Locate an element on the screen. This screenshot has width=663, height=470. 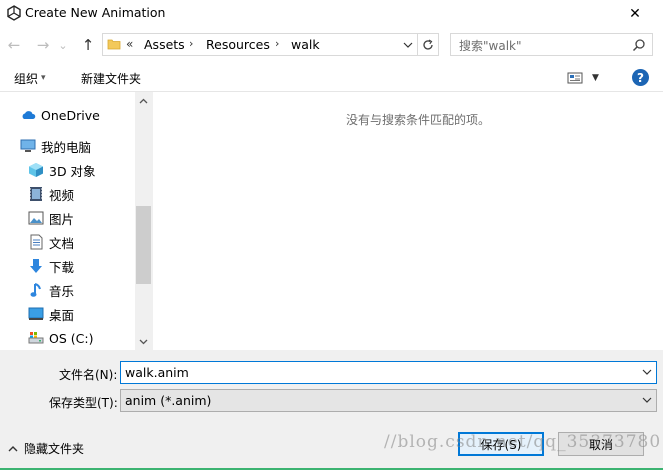
search-input: 搜索"walk" is located at coordinates (551, 44).